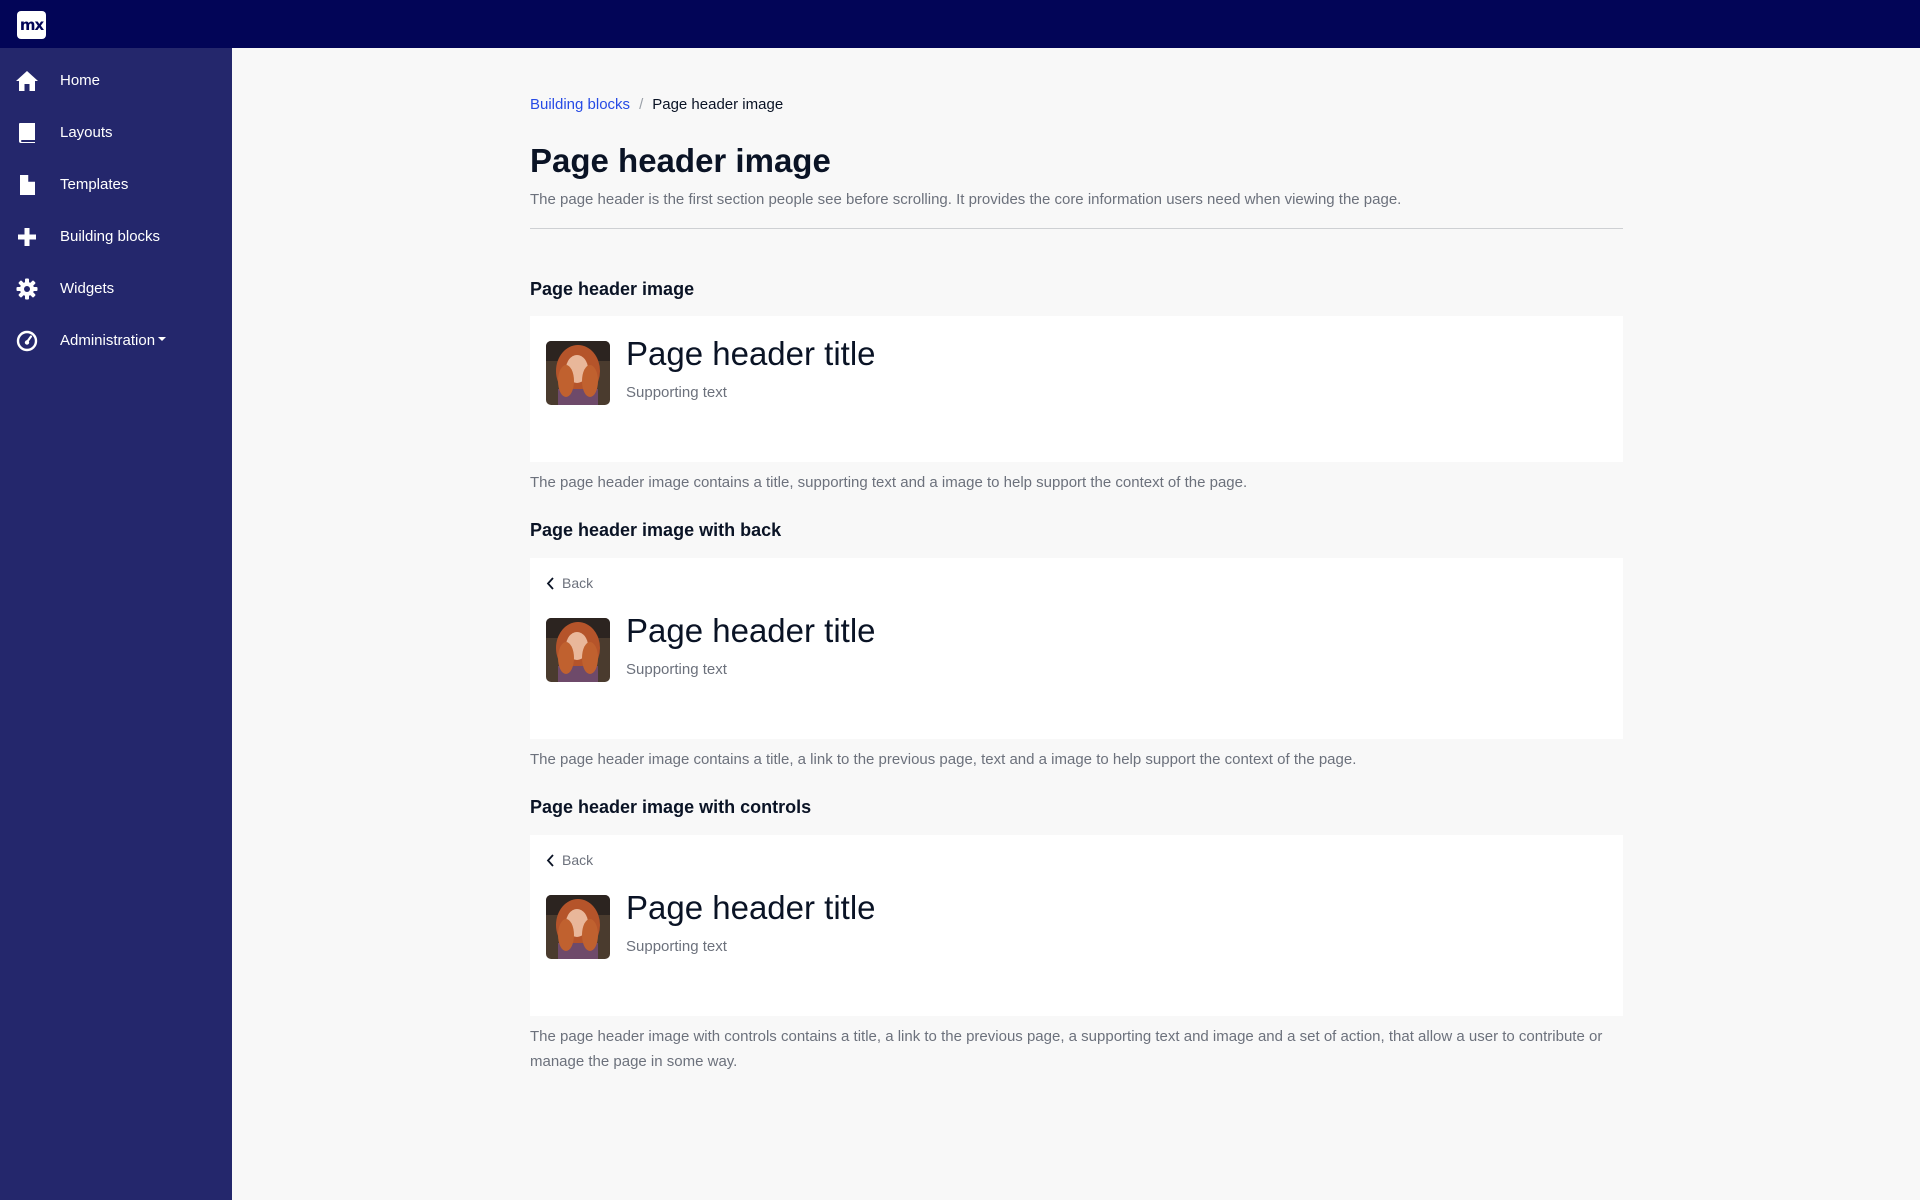 This screenshot has width=1920, height=1200. I want to click on sidebar-item-administration: Administration, so click(116, 341).